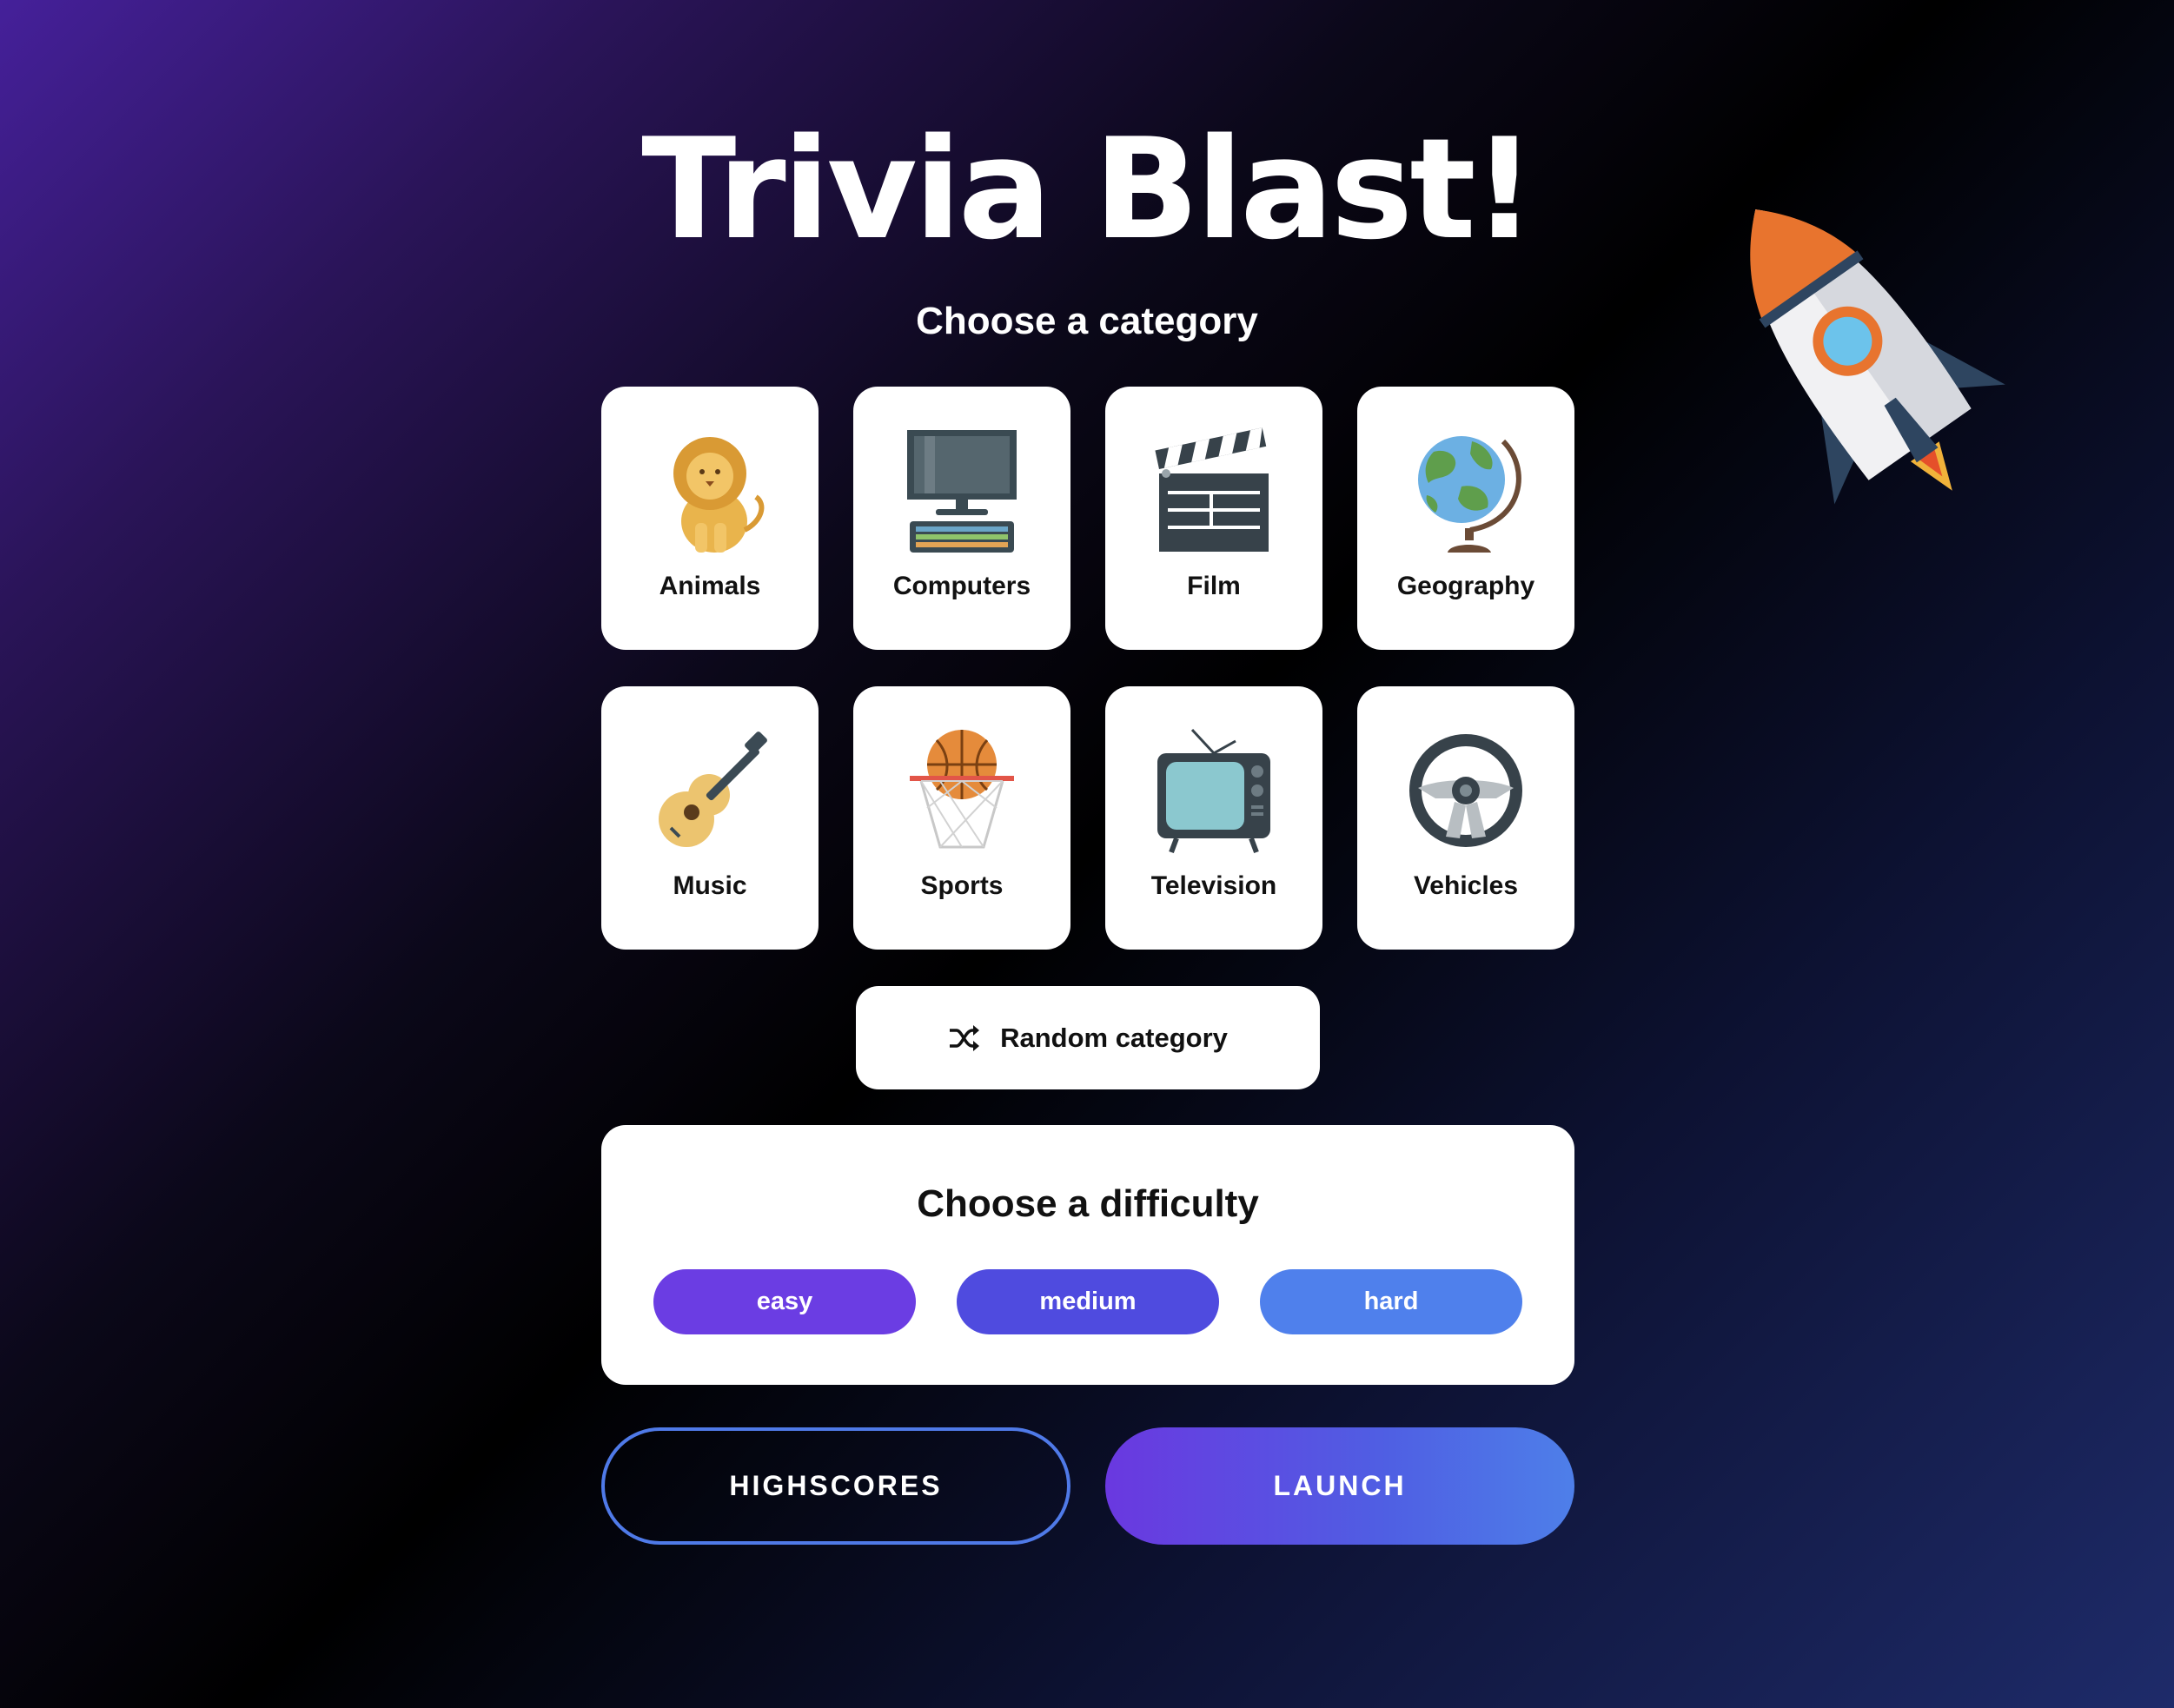  I want to click on difficulty-heading: Choose a difficulty, so click(1088, 1204).